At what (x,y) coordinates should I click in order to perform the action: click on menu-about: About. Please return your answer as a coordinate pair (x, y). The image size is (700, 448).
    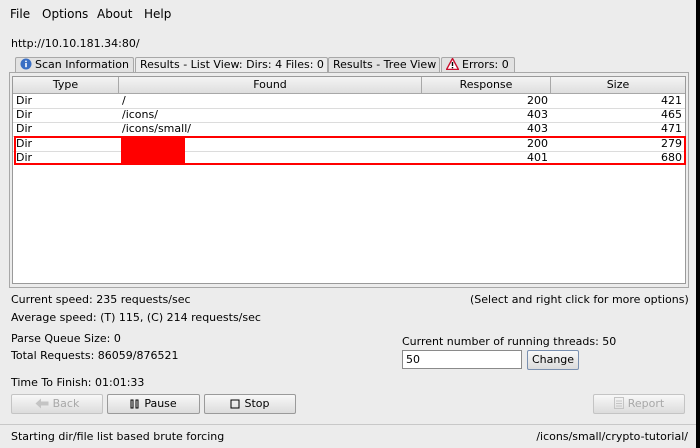
    Looking at the image, I should click on (114, 14).